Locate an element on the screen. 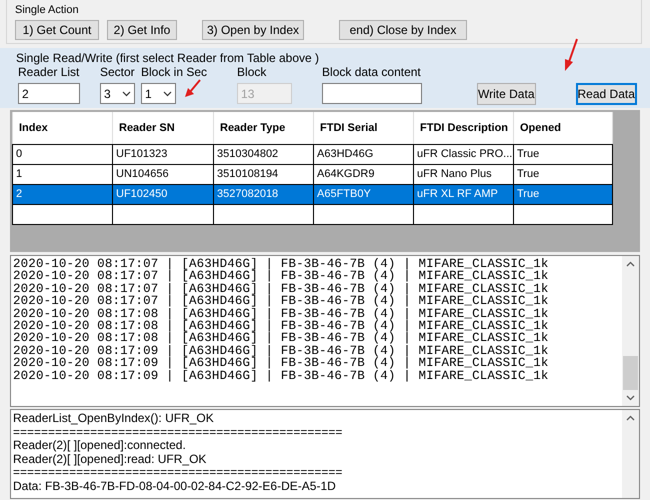 This screenshot has width=650, height=500. group-title: Single Action is located at coordinates (47, 10).